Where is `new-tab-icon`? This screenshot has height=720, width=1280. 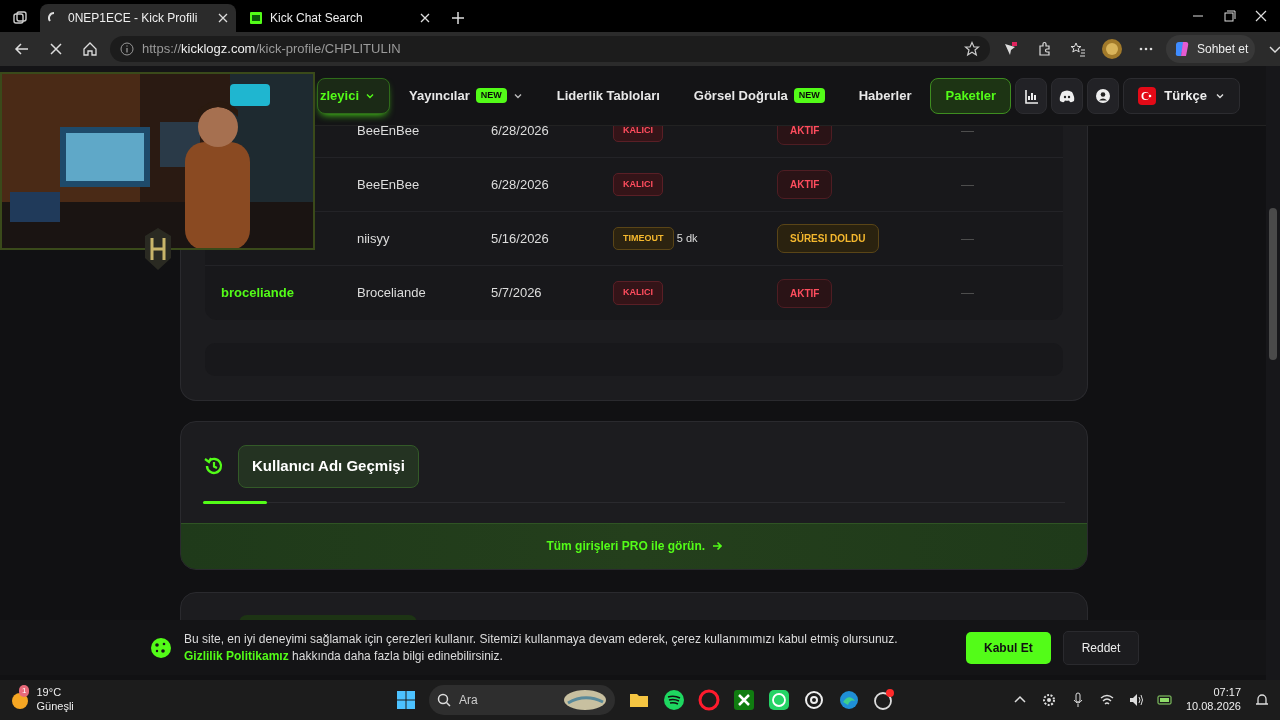
new-tab-icon is located at coordinates (458, 18).